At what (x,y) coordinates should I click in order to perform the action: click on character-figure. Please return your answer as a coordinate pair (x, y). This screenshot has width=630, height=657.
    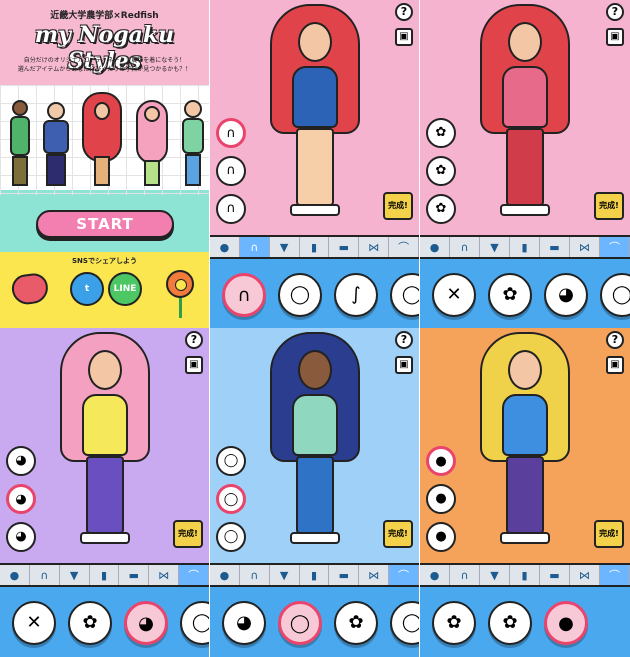
    Looking at the image, I should click on (525, 111).